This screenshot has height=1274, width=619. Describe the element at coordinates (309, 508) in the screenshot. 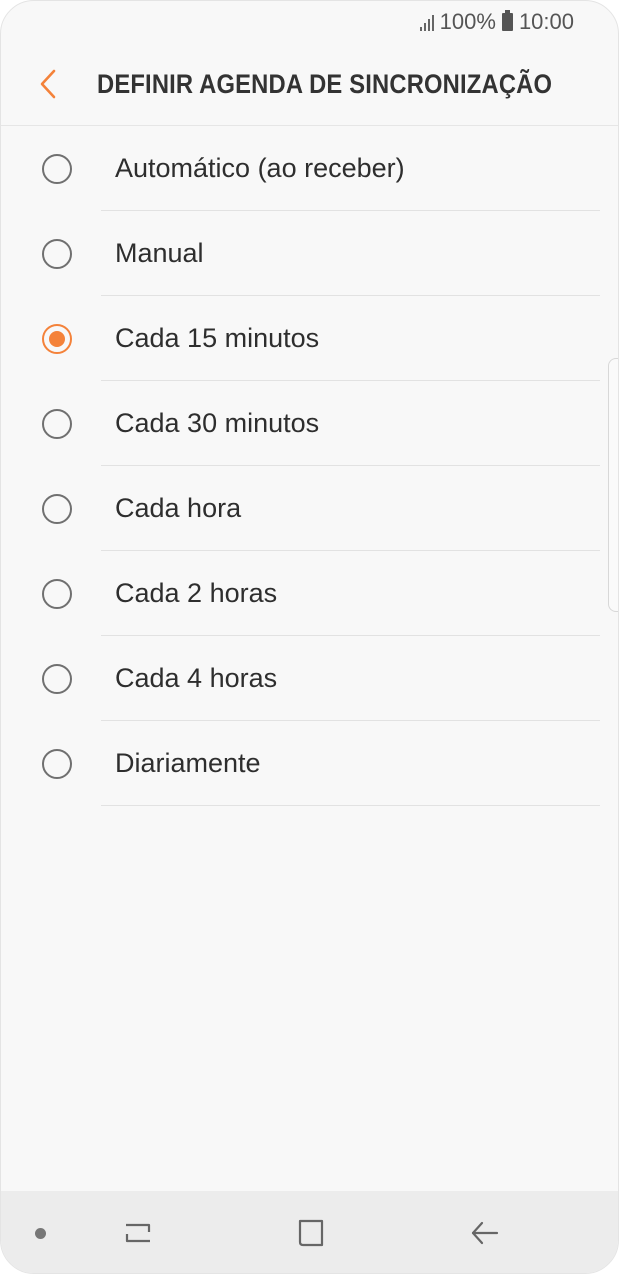

I see `option-every-hour: Cada hora` at that location.